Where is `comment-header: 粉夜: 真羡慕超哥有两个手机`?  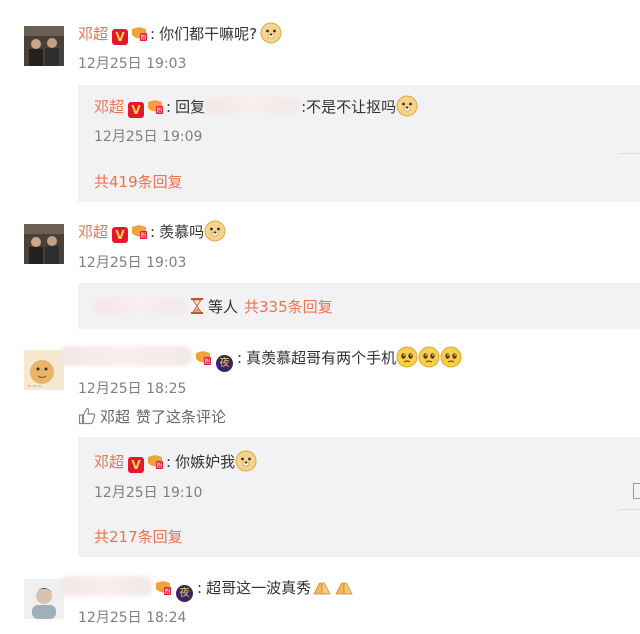
comment-header: 粉夜: 真羡慕超哥有两个手机 is located at coordinates (261, 359).